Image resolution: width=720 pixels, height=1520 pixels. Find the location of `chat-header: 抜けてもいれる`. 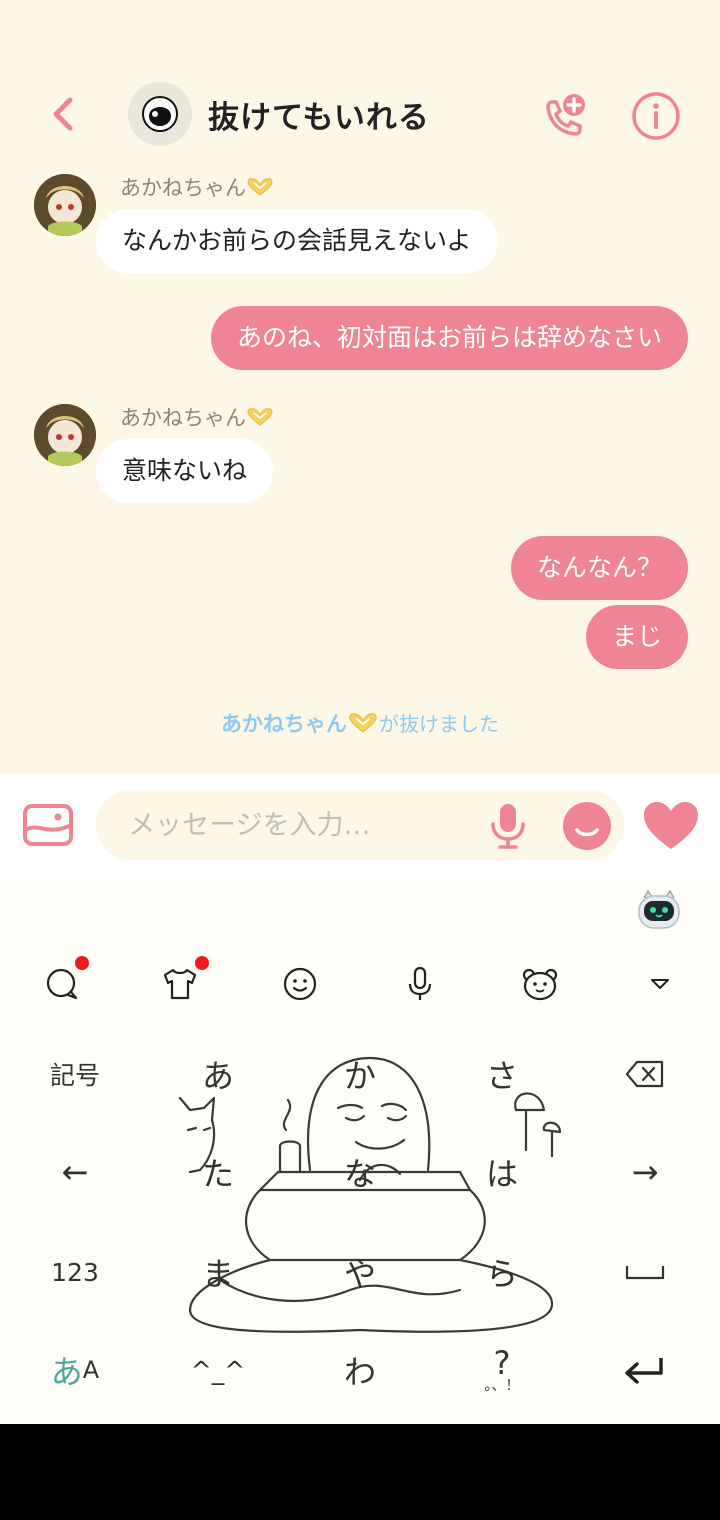

chat-header: 抜けてもいれる is located at coordinates (360, 115).